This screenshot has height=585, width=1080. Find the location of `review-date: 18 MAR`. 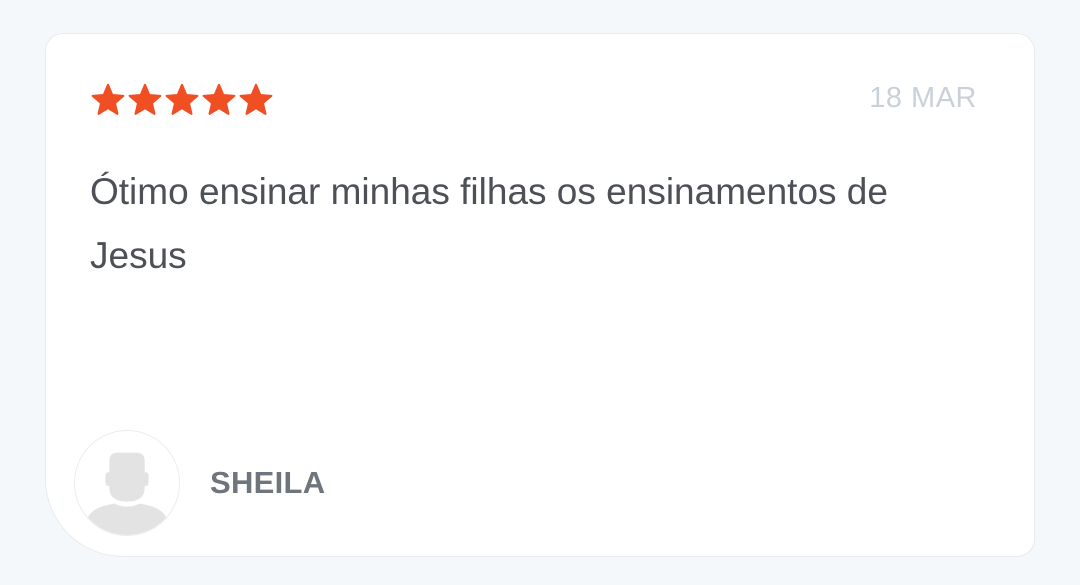

review-date: 18 MAR is located at coordinates (923, 98).